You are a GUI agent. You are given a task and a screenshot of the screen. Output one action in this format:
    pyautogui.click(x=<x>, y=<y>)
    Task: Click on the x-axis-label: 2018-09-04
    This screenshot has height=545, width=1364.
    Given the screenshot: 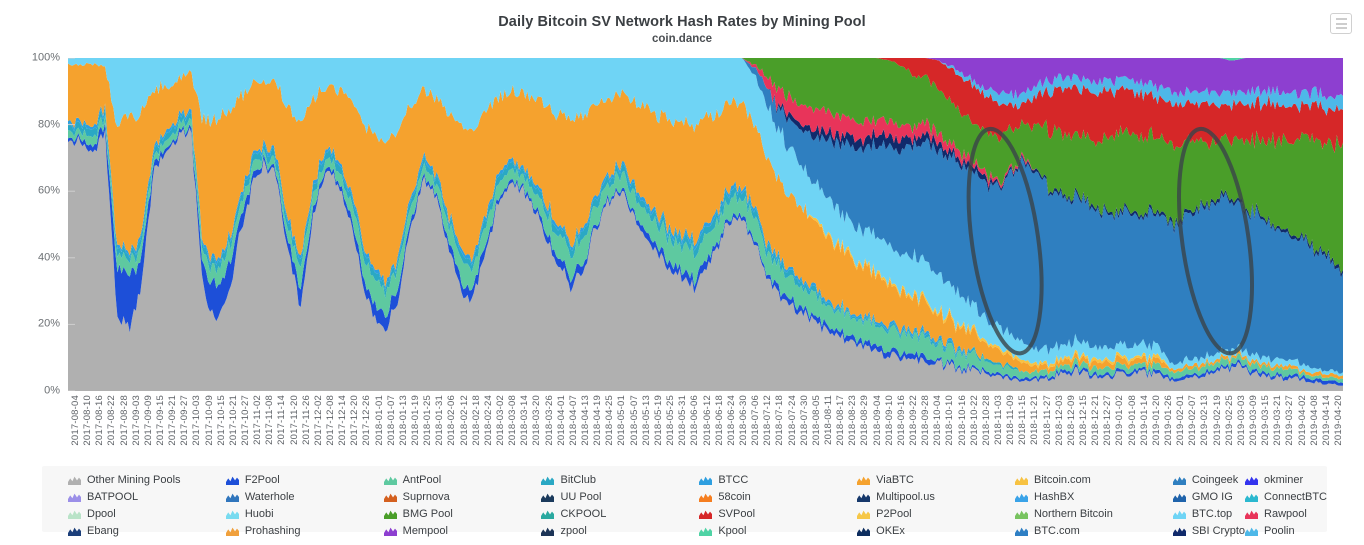 What is the action you would take?
    pyautogui.click(x=877, y=420)
    